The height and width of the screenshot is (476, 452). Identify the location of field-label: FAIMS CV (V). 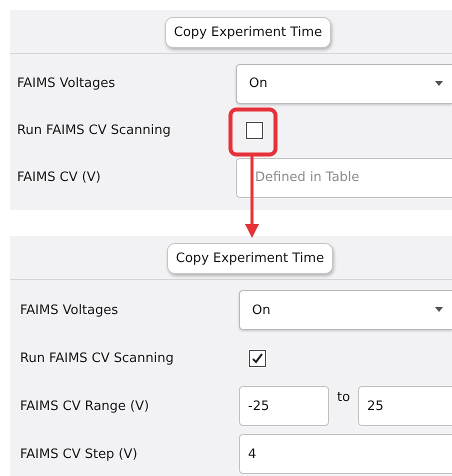
(59, 177).